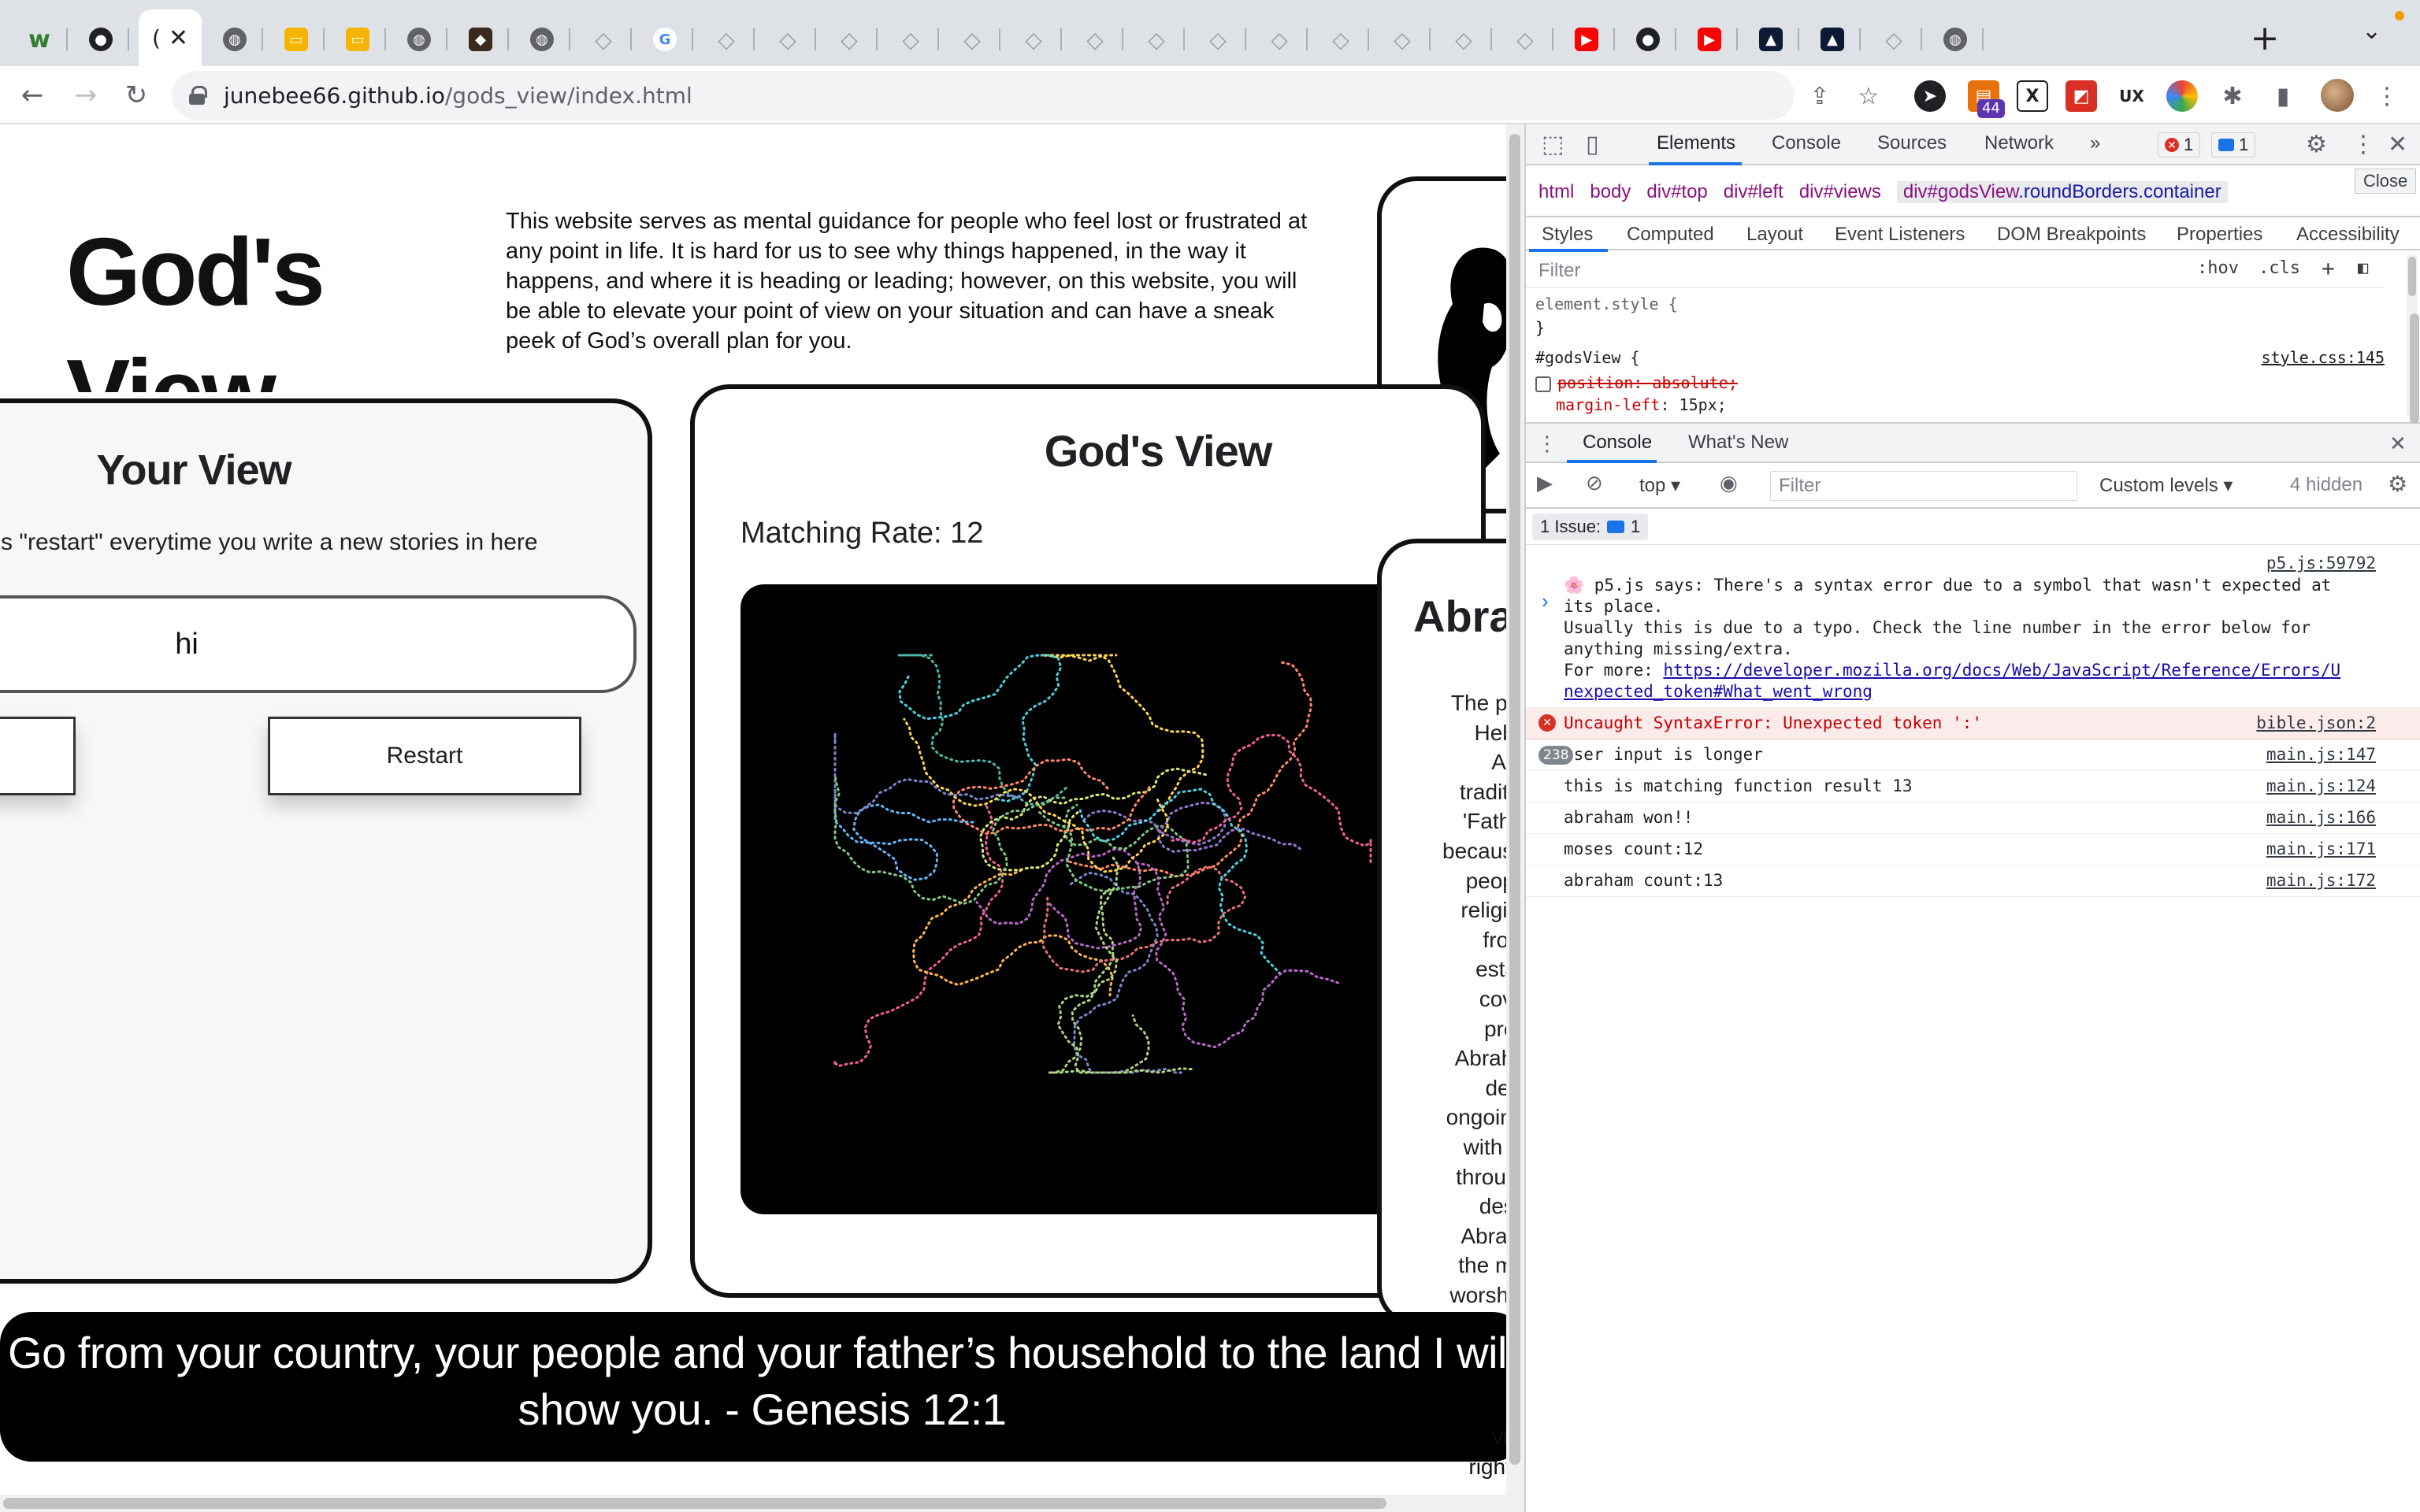 The image size is (2420, 1512). What do you see at coordinates (1676, 192) in the screenshot?
I see `breadcrumb-item: div#top` at bounding box center [1676, 192].